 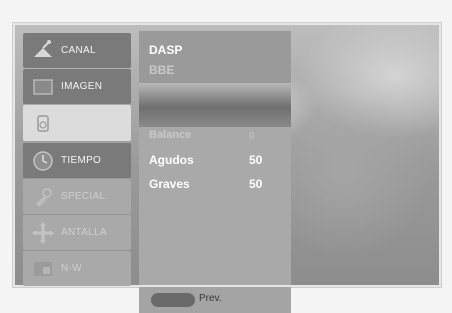 What do you see at coordinates (210, 298) in the screenshot?
I see `prev-label: Prev.` at bounding box center [210, 298].